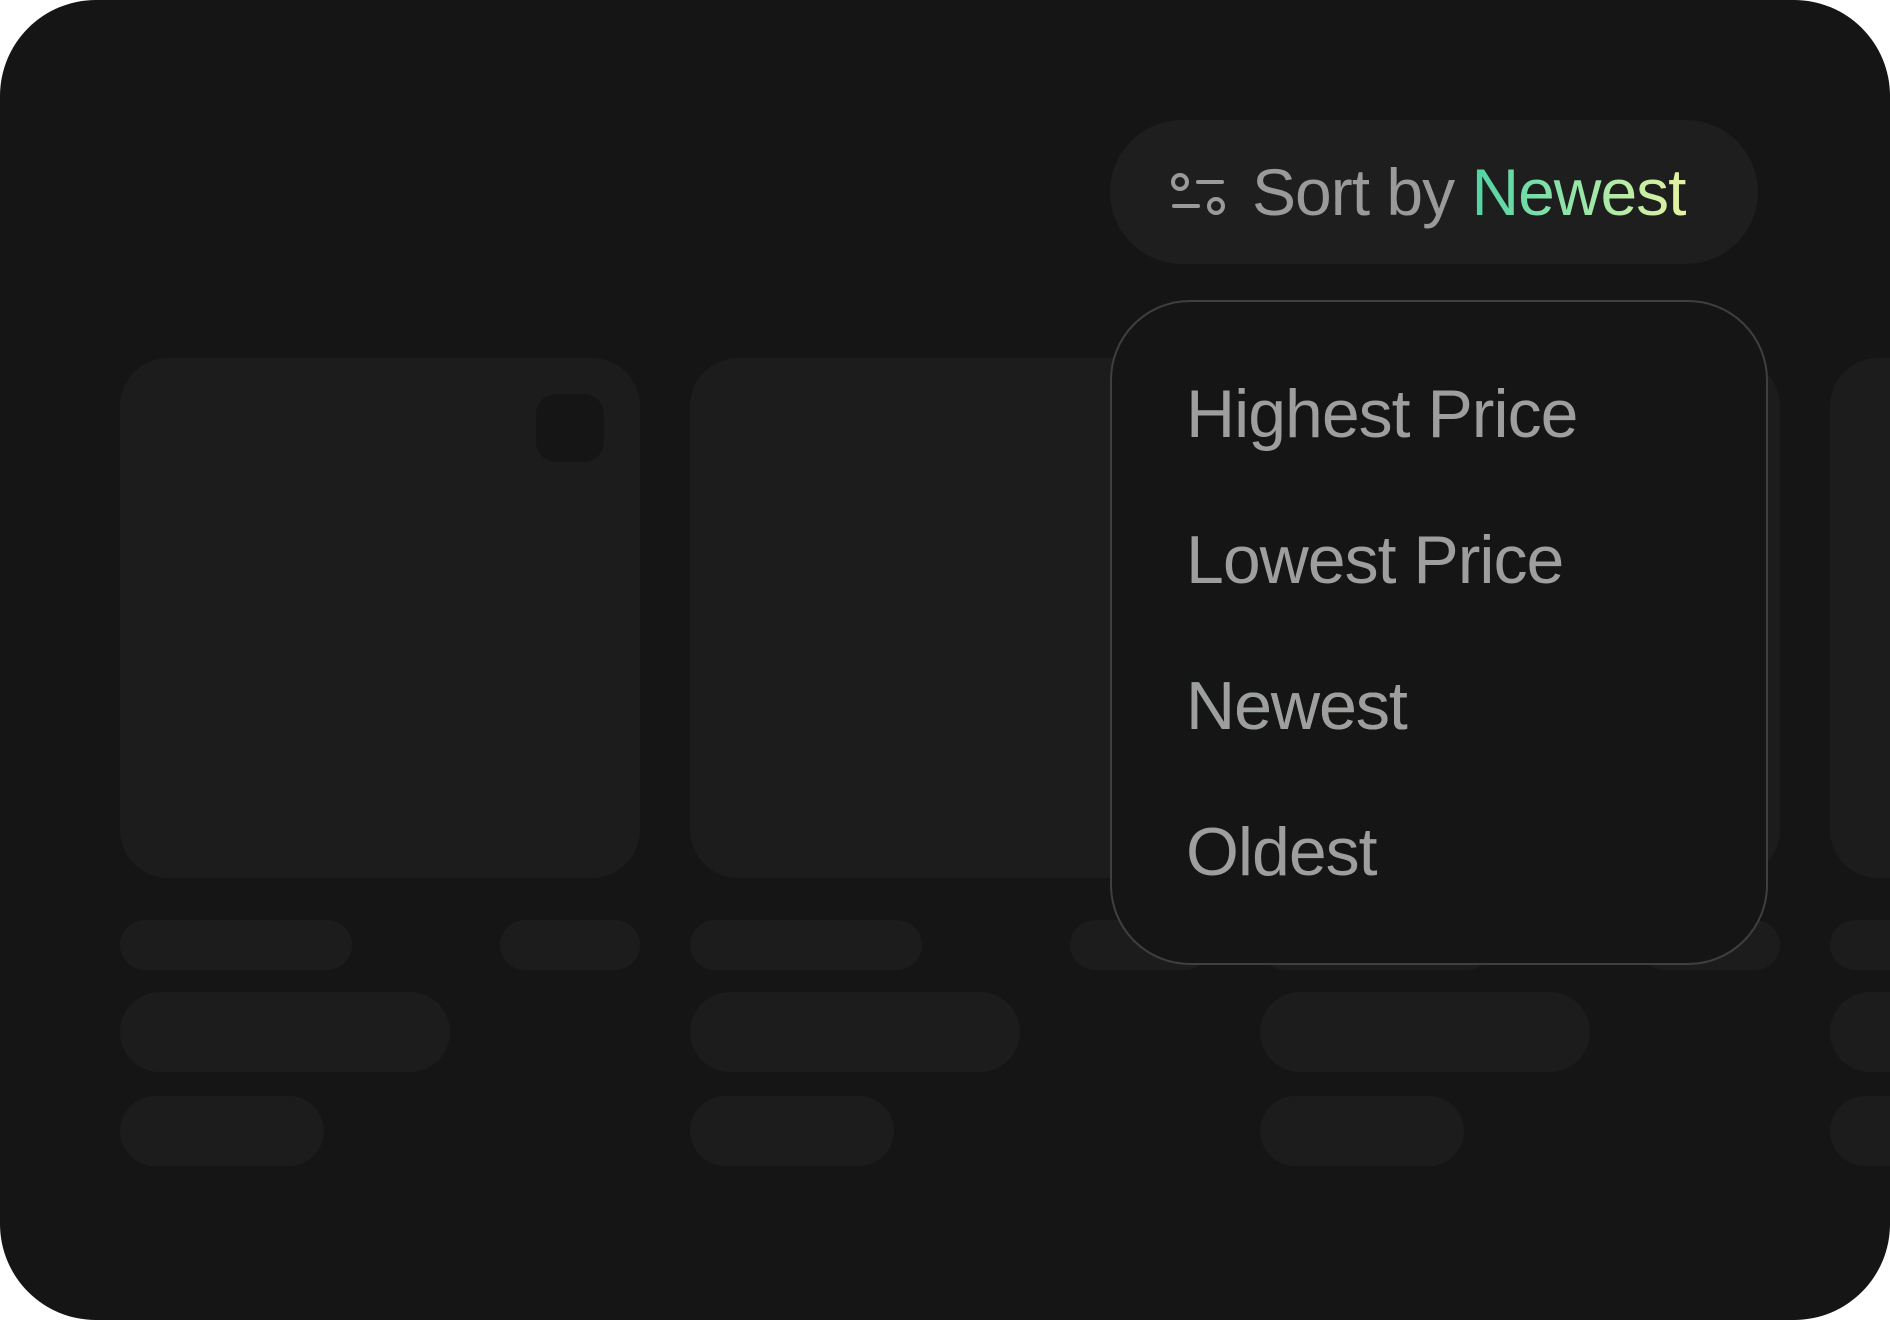 The width and height of the screenshot is (1890, 1320). Describe the element at coordinates (1578, 192) in the screenshot. I see `sort-selected-value: Newest` at that location.